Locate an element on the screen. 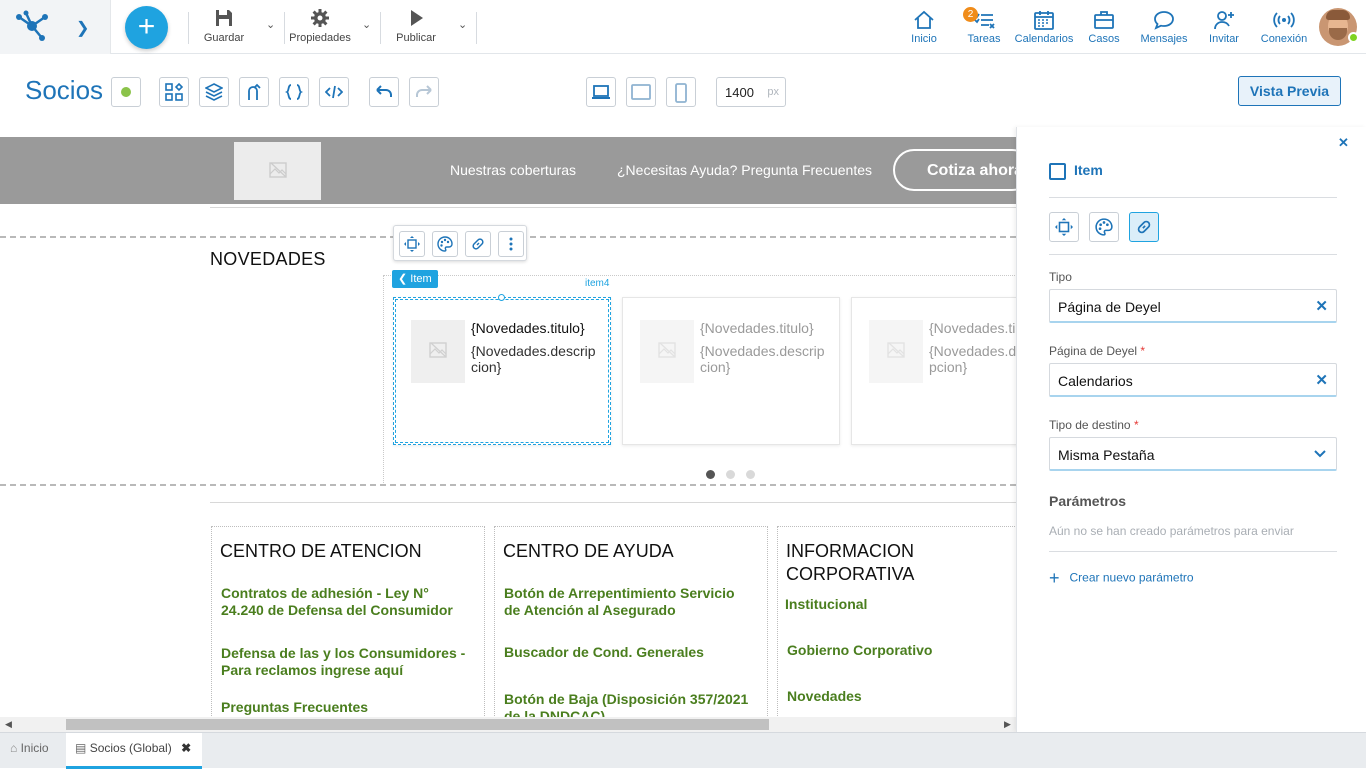 This screenshot has width=1366, height=769. footer-link: Buscador de Cond. Generales is located at coordinates (631, 652).